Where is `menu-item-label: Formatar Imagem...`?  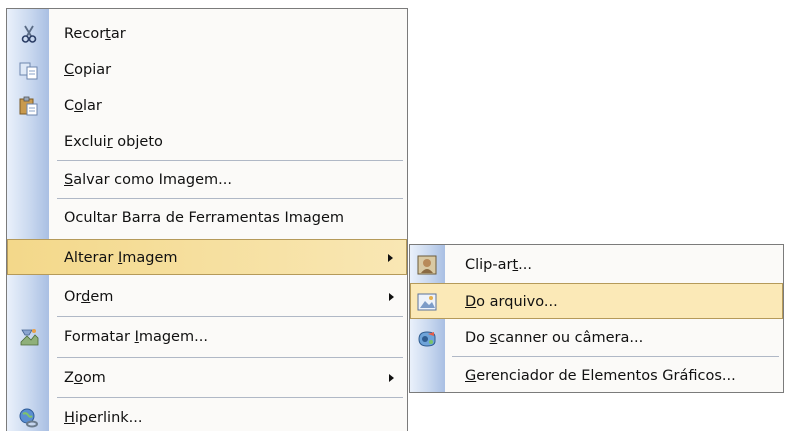 menu-item-label: Formatar Imagem... is located at coordinates (136, 337).